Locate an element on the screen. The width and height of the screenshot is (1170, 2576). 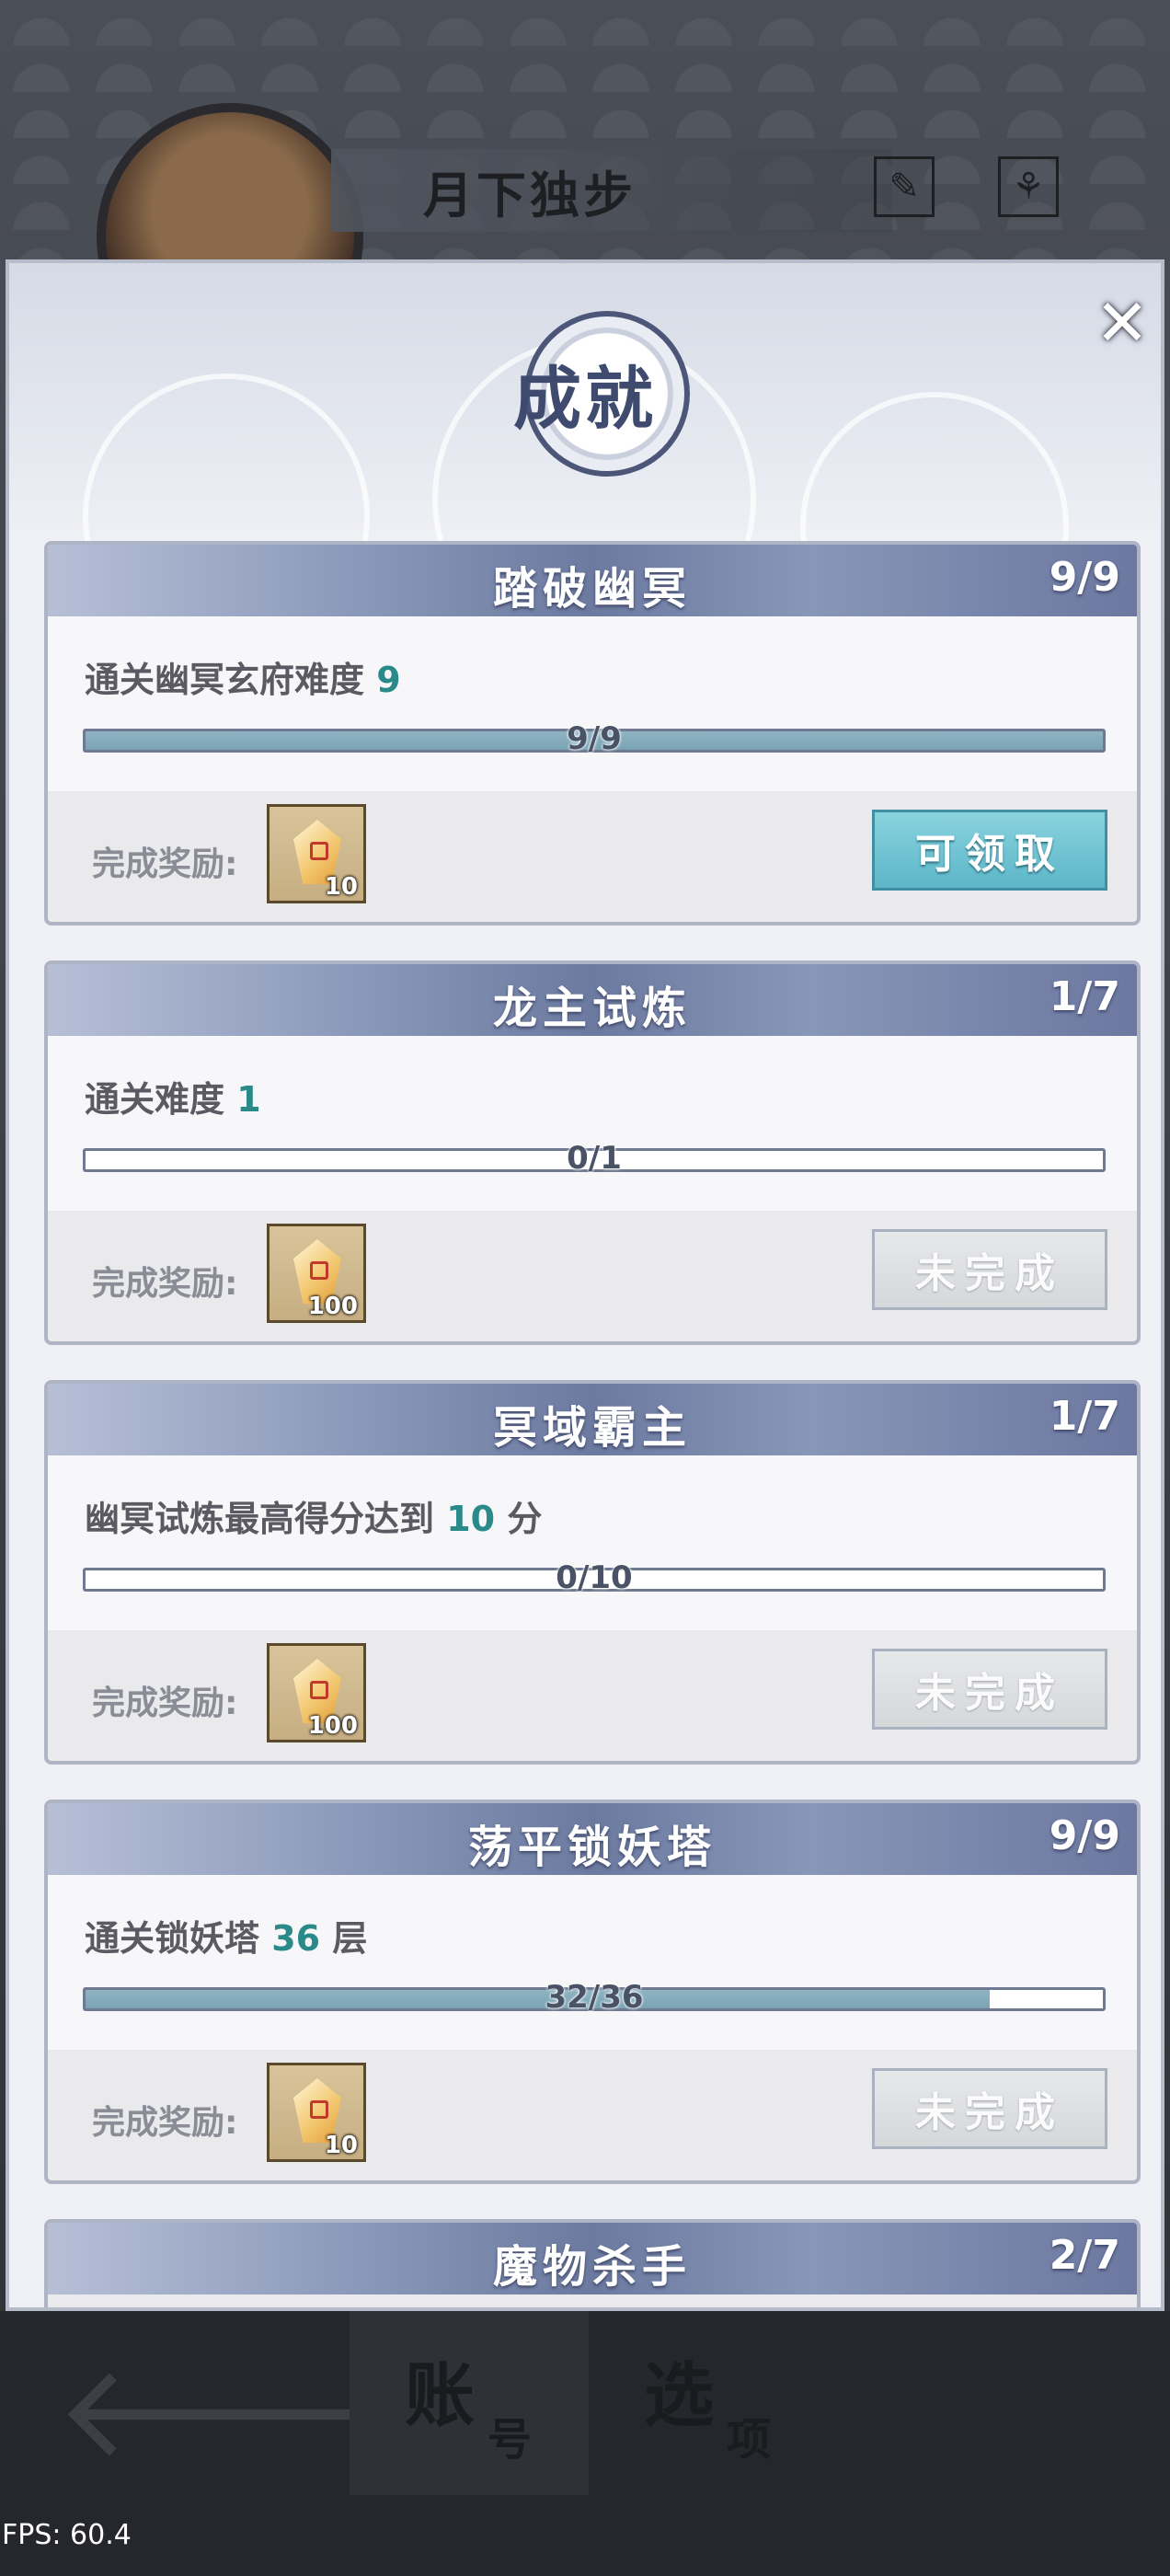
achievement-title: 魔物杀手 is located at coordinates (592, 2267).